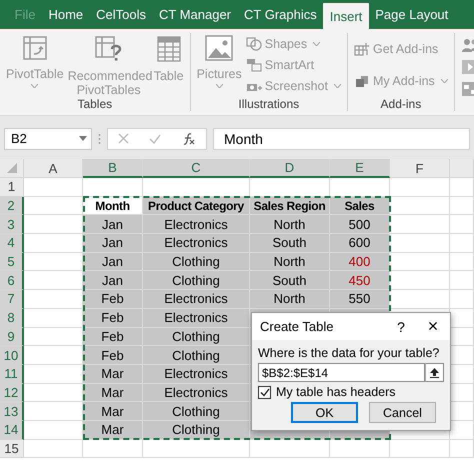 This screenshot has height=467, width=474. Describe the element at coordinates (83, 138) in the screenshot. I see `caret-icon` at that location.